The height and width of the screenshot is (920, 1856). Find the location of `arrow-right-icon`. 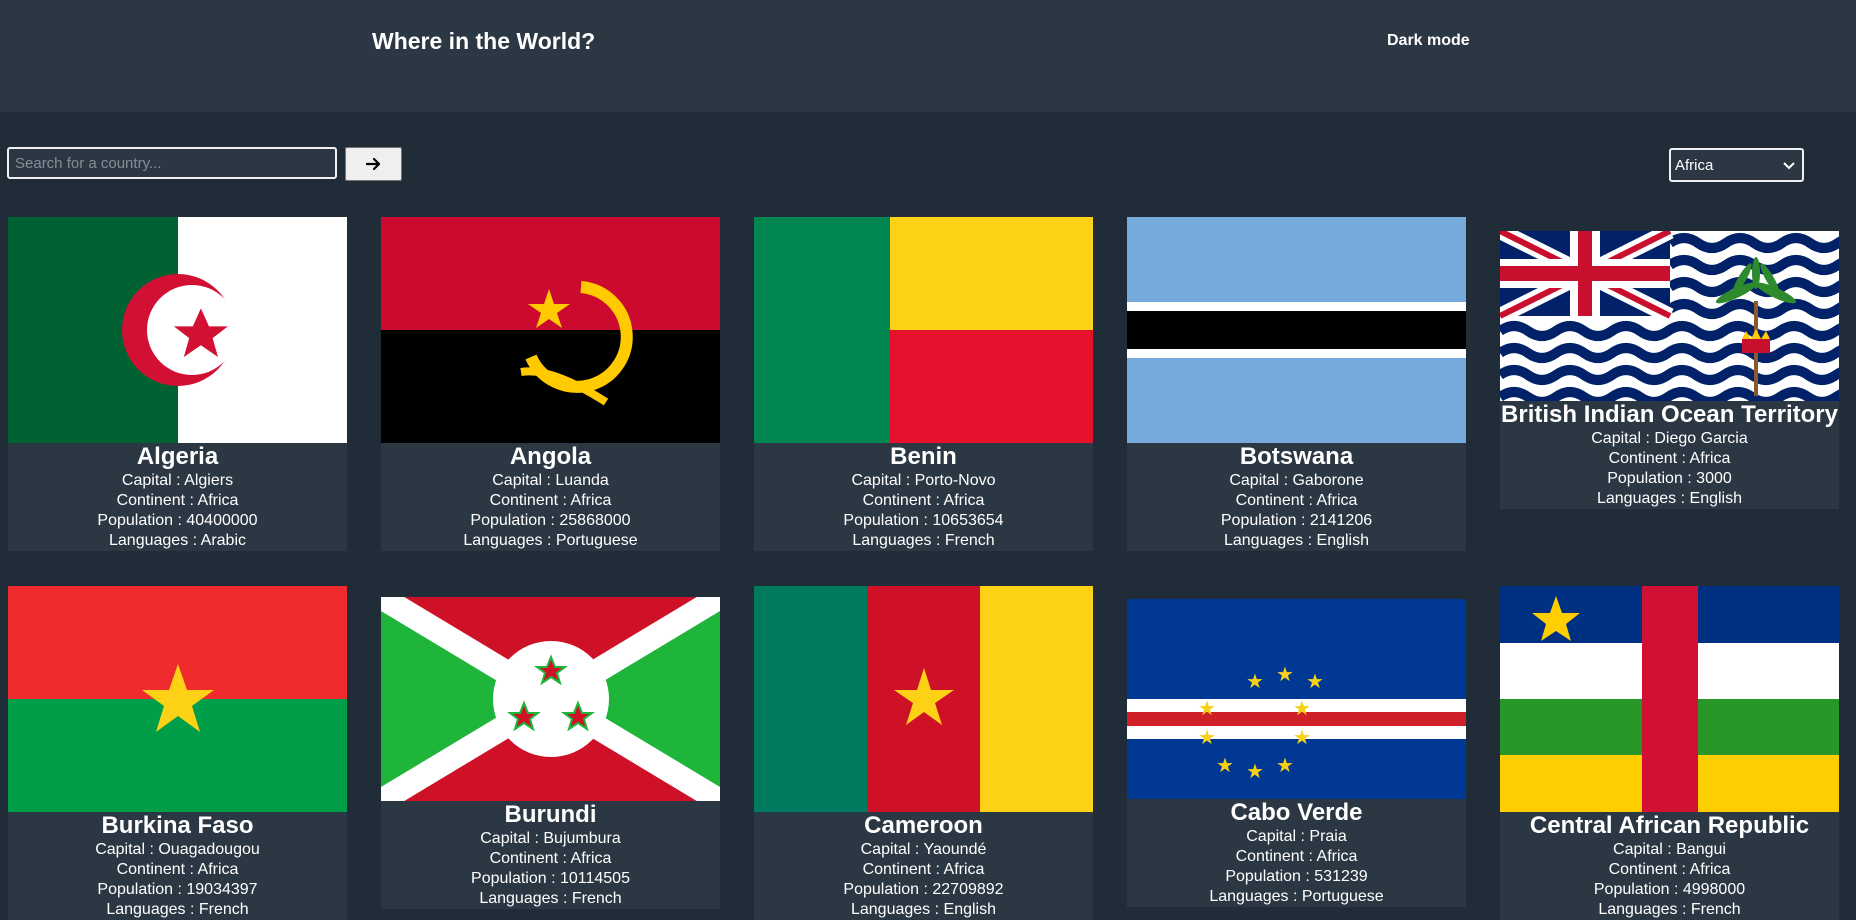

arrow-right-icon is located at coordinates (372, 164).